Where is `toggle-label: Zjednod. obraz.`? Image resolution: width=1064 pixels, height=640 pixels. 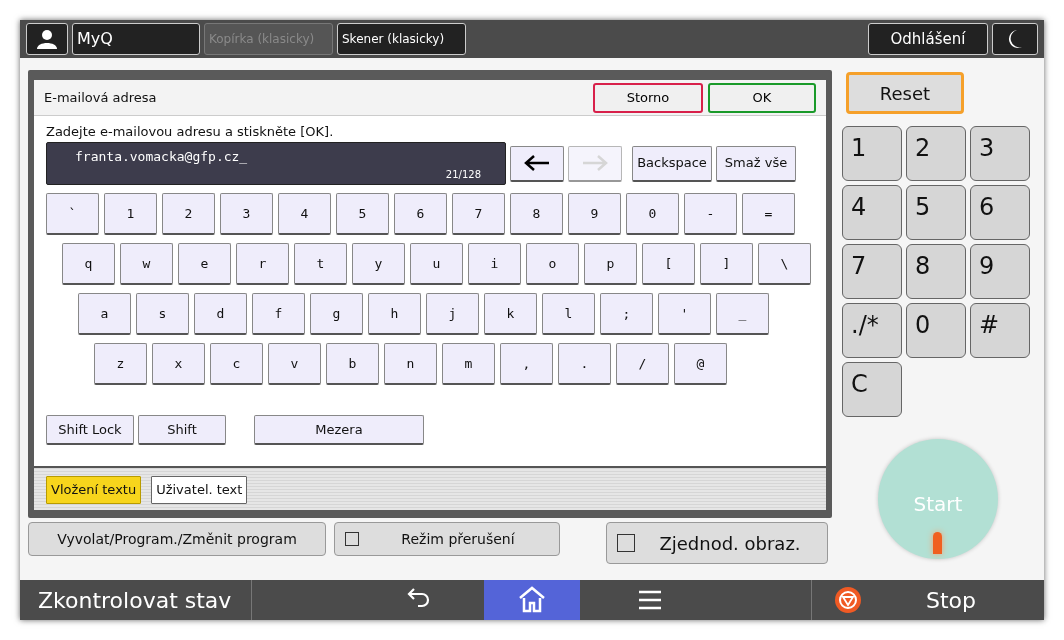 toggle-label: Zjednod. obraz. is located at coordinates (730, 543).